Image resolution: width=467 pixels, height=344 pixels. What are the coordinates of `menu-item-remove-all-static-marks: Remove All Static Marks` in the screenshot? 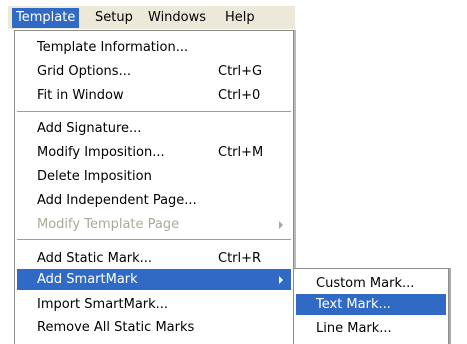 It's located at (154, 327).